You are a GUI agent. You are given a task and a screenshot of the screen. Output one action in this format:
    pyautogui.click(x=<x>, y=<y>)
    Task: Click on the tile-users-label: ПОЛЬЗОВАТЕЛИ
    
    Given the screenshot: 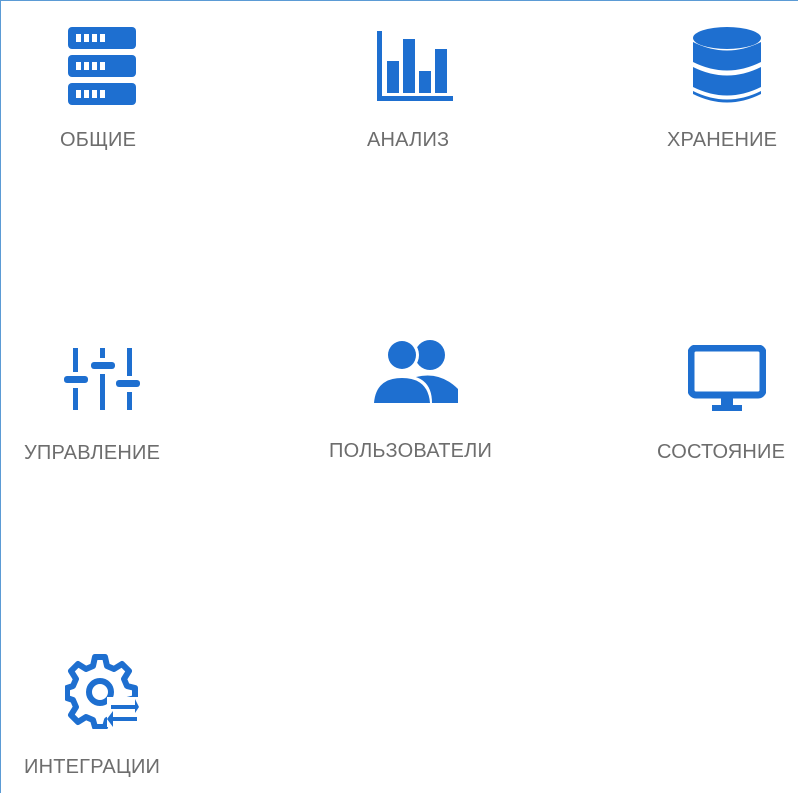 What is the action you would take?
    pyautogui.click(x=411, y=451)
    